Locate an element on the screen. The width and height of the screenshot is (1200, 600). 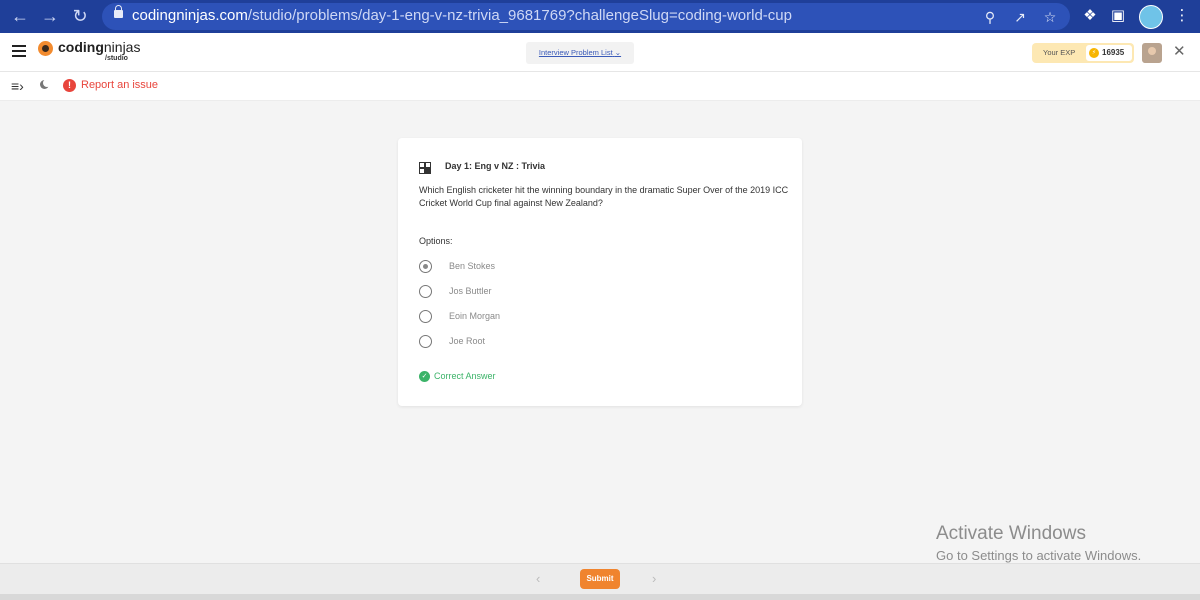
hamburger-menu-icon is located at coordinates (19, 51).